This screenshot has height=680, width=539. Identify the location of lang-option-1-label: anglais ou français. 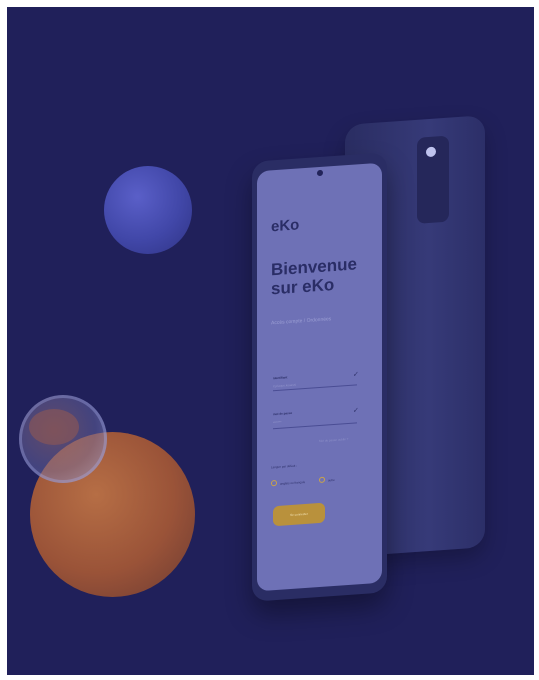
(293, 483).